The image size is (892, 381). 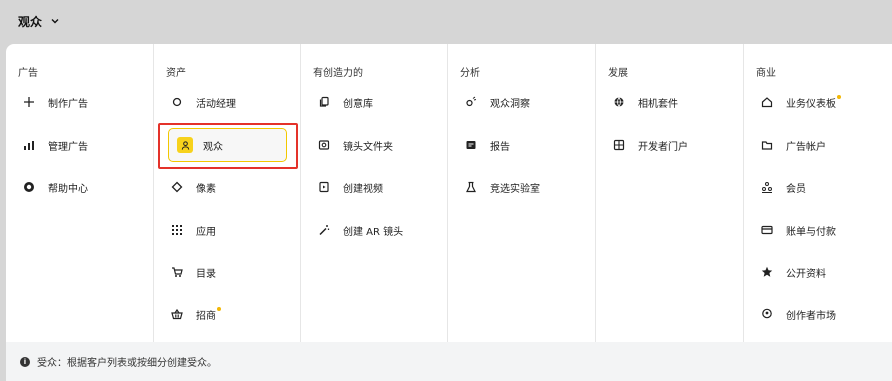 I want to click on menu-item-label: 开发者门户, so click(x=663, y=147).